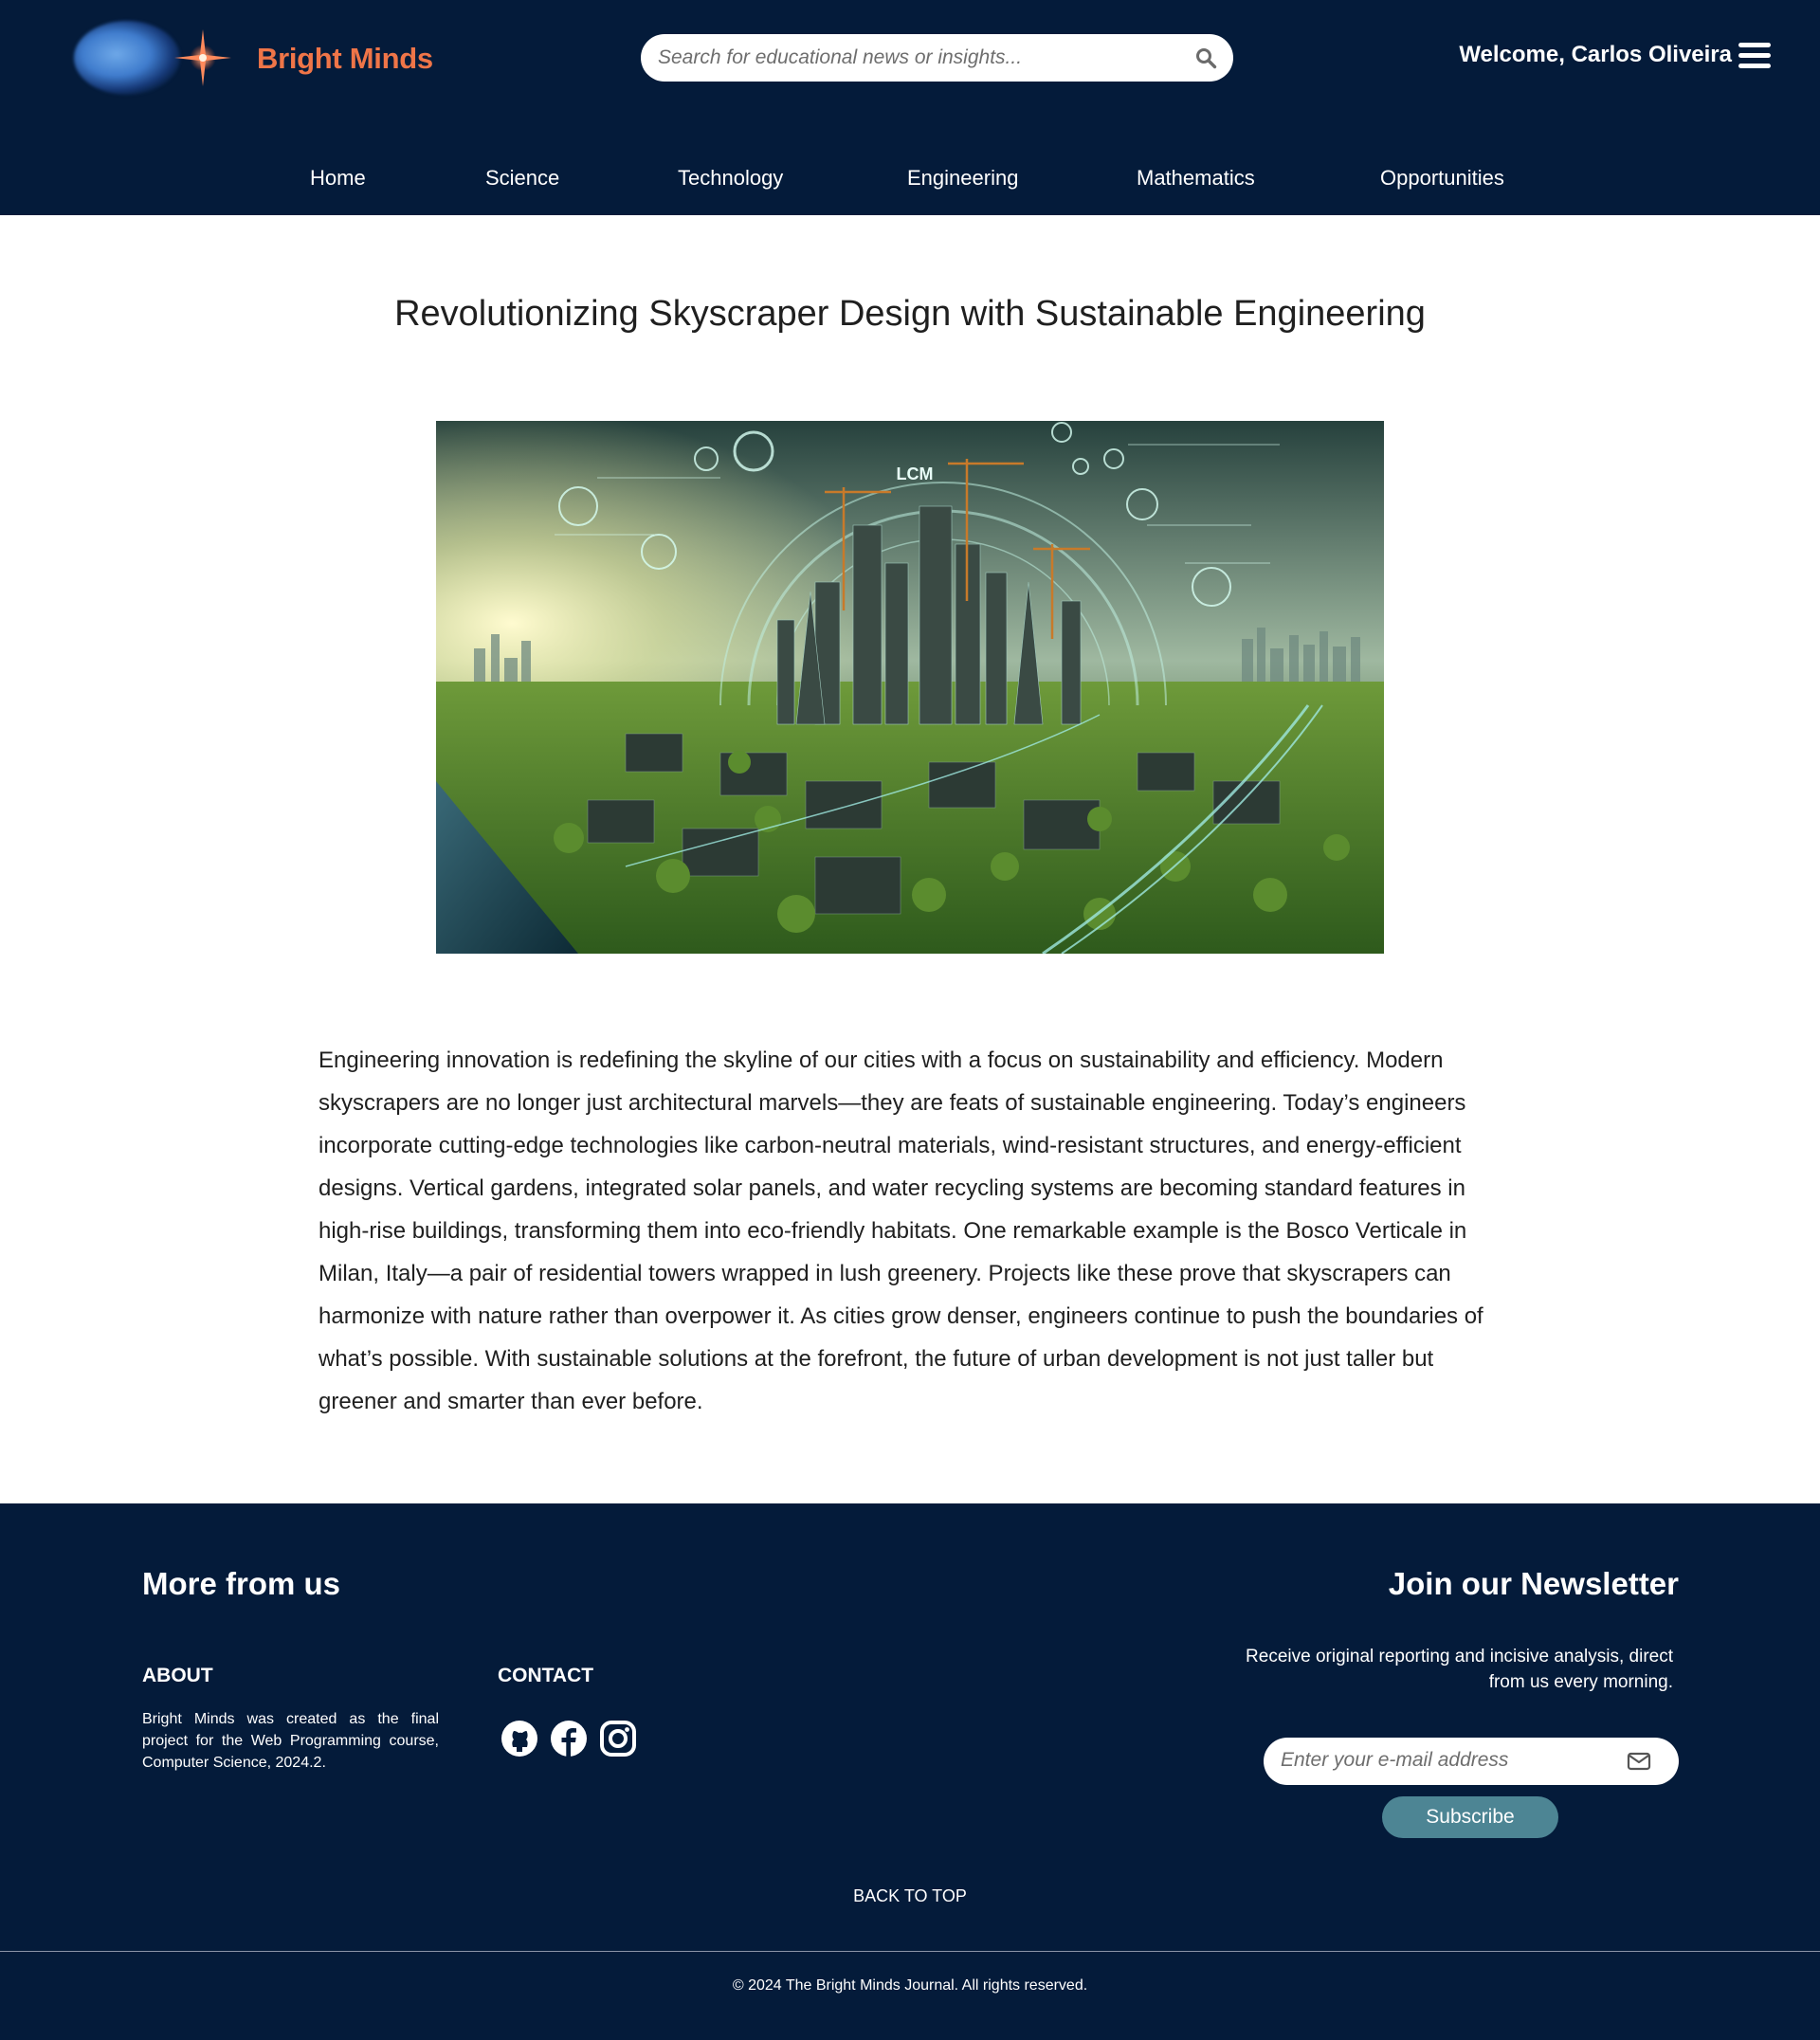  I want to click on search-bar, so click(937, 58).